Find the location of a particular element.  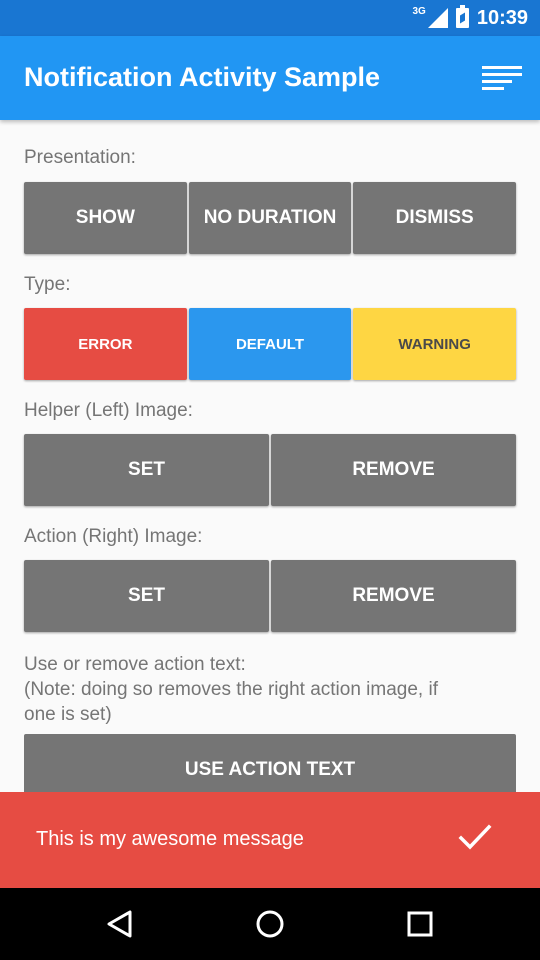

checkmark-icon is located at coordinates (475, 837).